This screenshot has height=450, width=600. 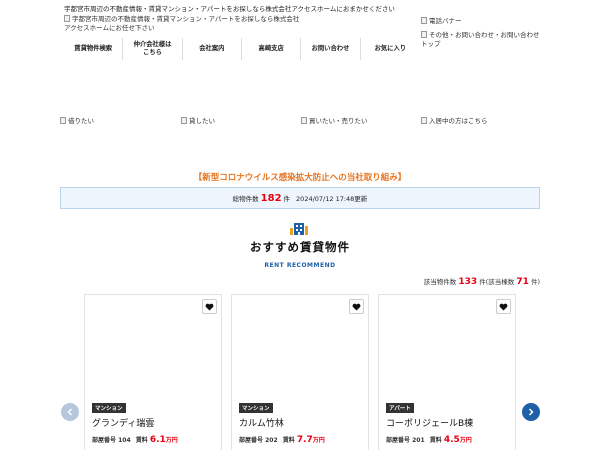 I want to click on nav-item-favorites: お気に入り, so click(x=390, y=49).